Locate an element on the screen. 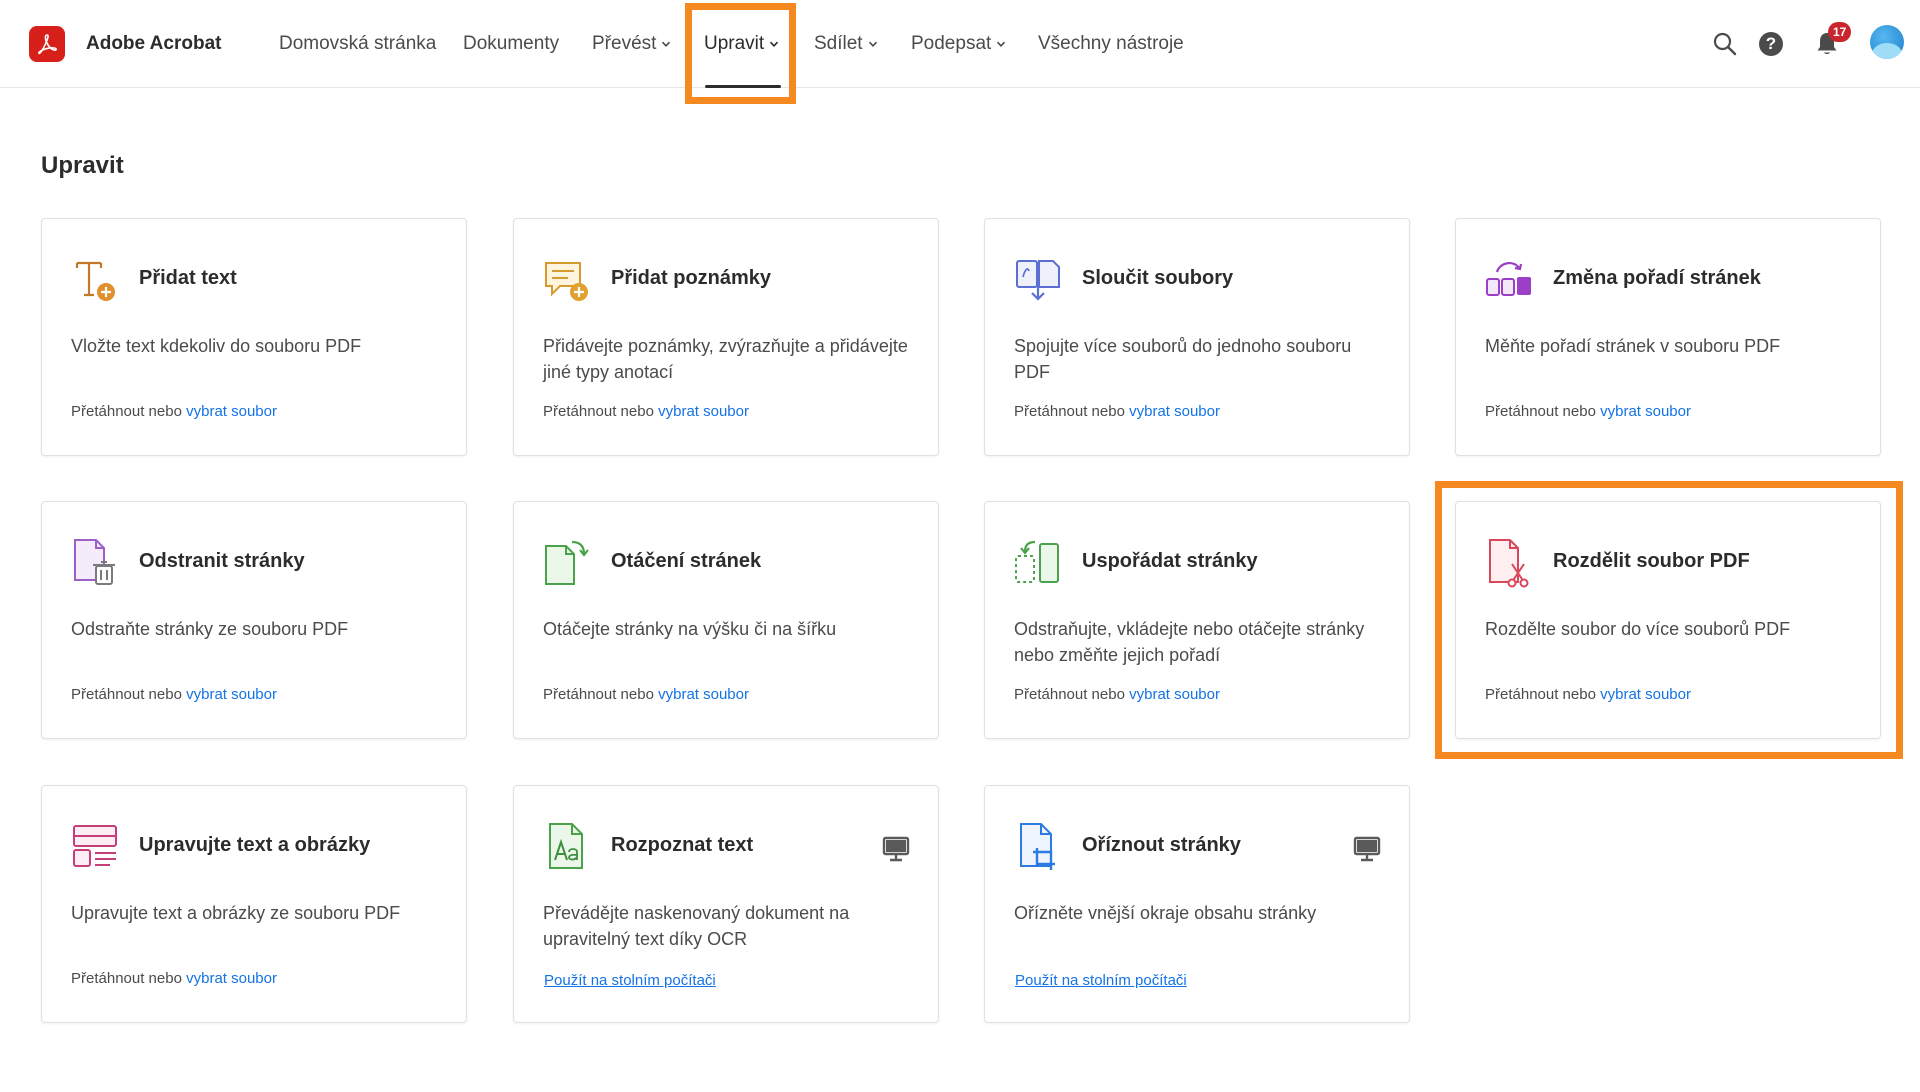 The width and height of the screenshot is (1920, 1092). rotate-pages-icon is located at coordinates (567, 563).